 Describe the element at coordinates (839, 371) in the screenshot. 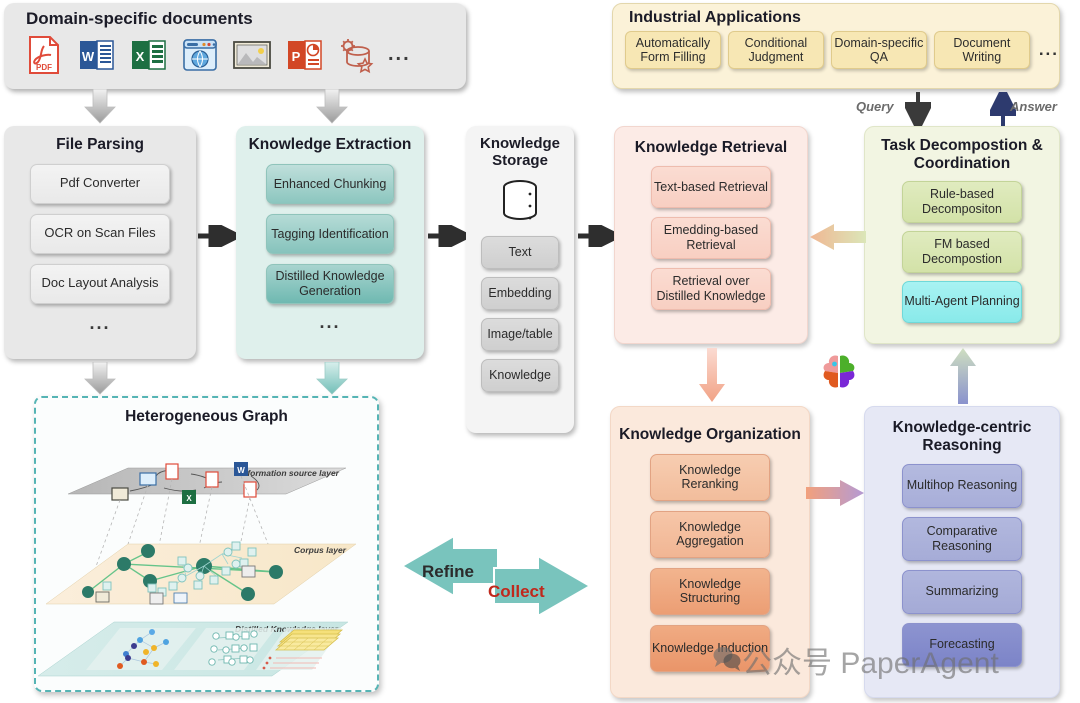

I see `brain-puzzle-icon` at that location.